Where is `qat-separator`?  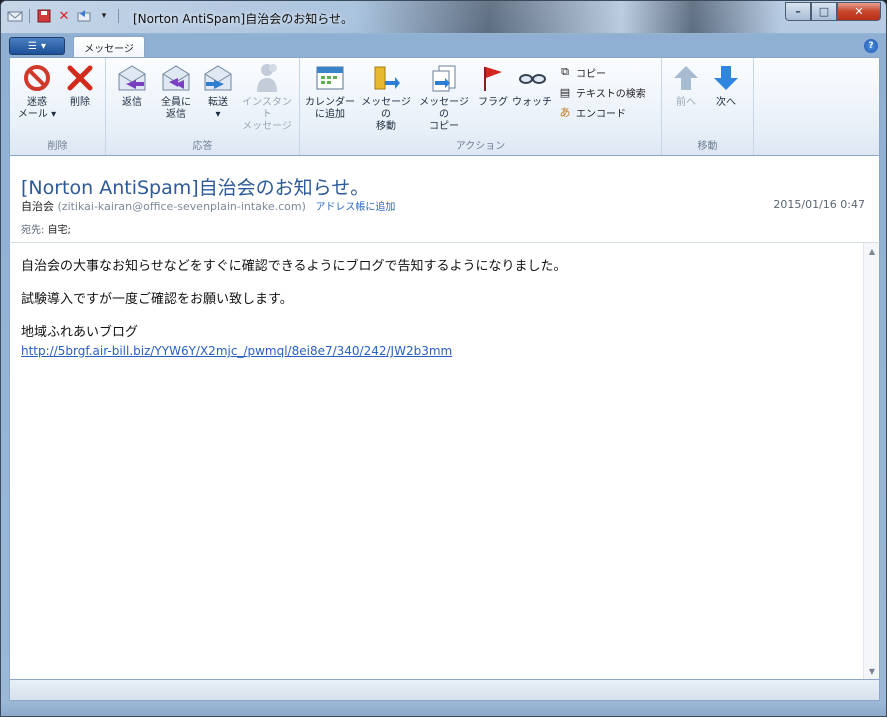 qat-separator is located at coordinates (118, 16).